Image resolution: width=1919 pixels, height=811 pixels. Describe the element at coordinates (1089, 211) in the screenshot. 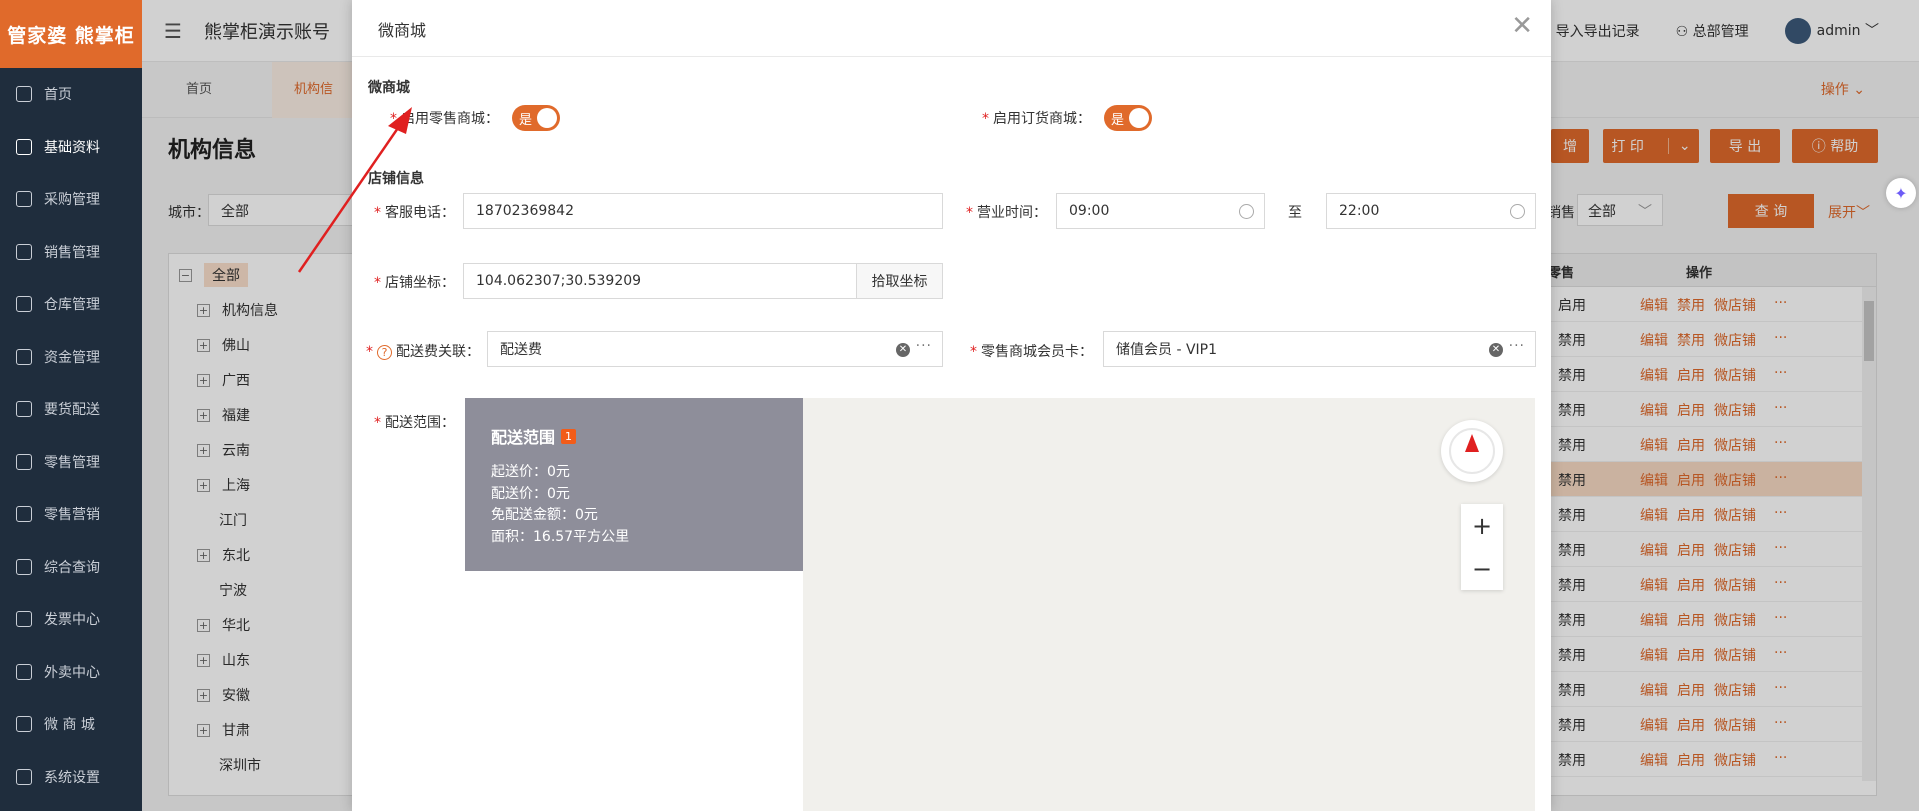

I see `hours-start-value: 09:00` at that location.